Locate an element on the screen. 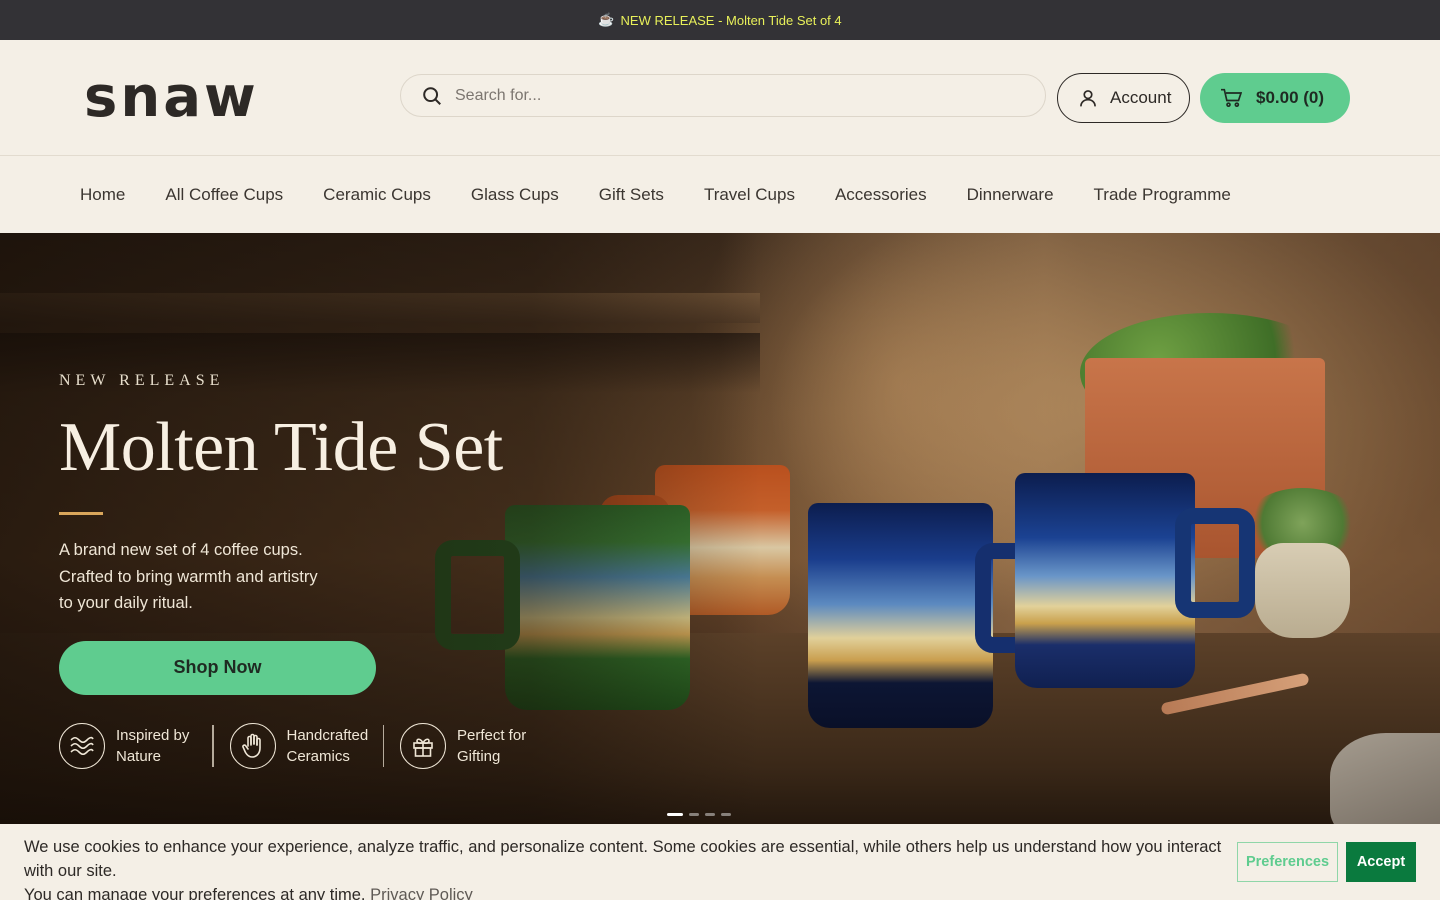 The width and height of the screenshot is (1440, 900). shop-now-button: Shop Now is located at coordinates (217, 667).